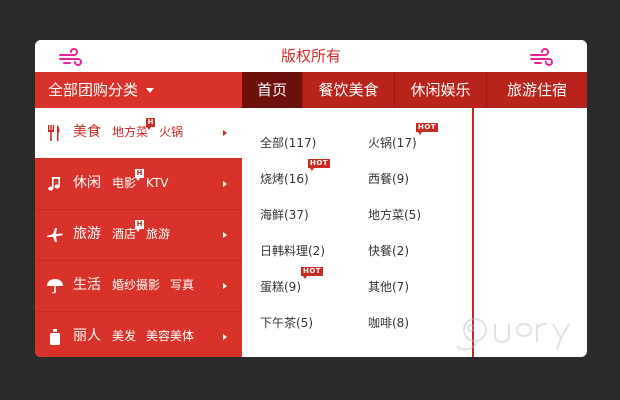 The image size is (620, 400). I want to click on sidebar-item-food: 美食 地方菜 火锅 H, so click(138, 133).